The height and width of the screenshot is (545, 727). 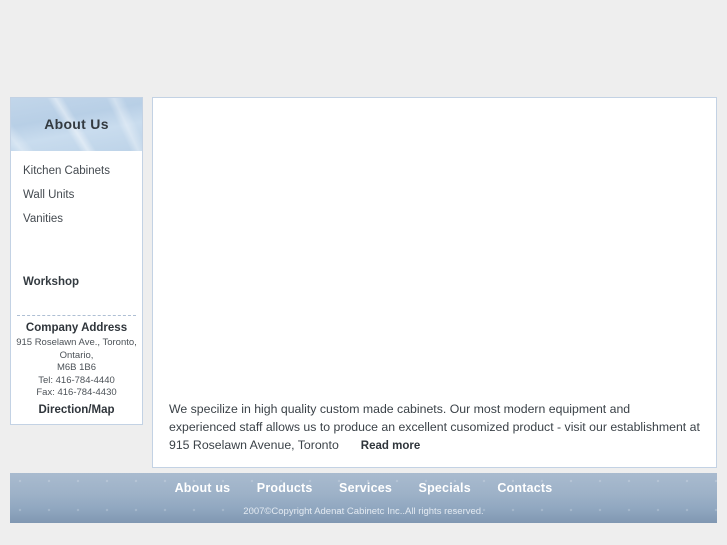 I want to click on sidebar-item-kitchen-cabinets: Kitchen Cabinets, so click(x=76, y=171).